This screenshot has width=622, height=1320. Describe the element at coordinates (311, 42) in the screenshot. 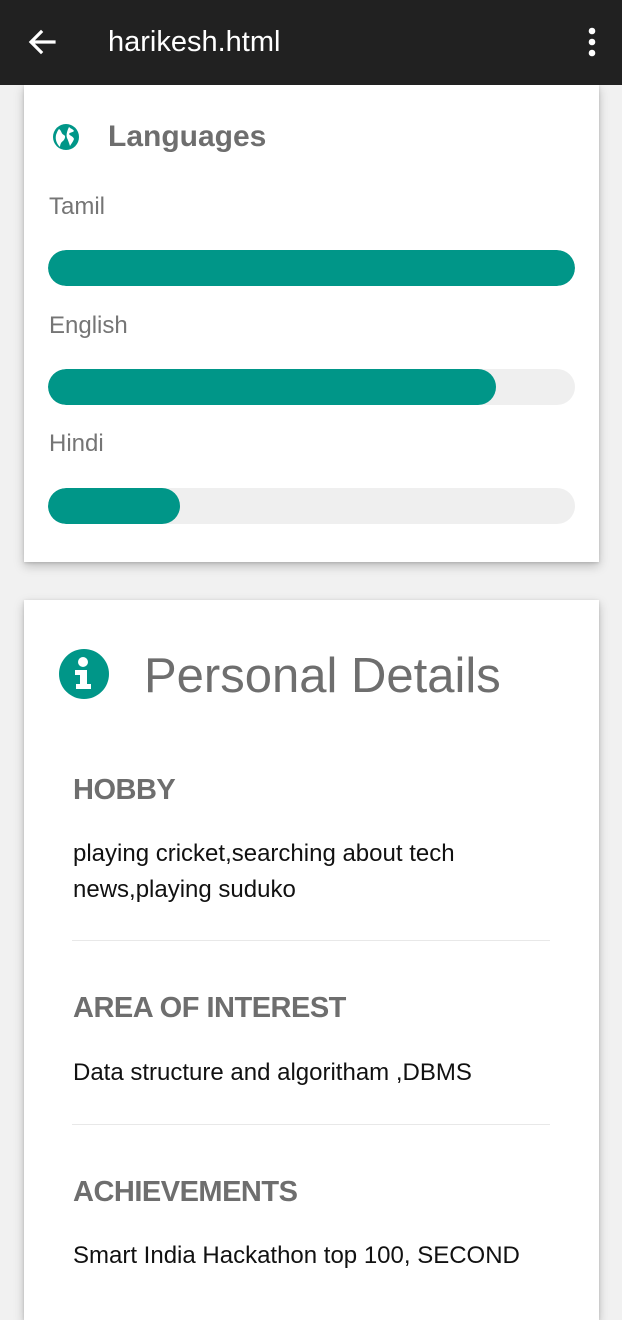

I see `app-bar: harikesh.html` at that location.